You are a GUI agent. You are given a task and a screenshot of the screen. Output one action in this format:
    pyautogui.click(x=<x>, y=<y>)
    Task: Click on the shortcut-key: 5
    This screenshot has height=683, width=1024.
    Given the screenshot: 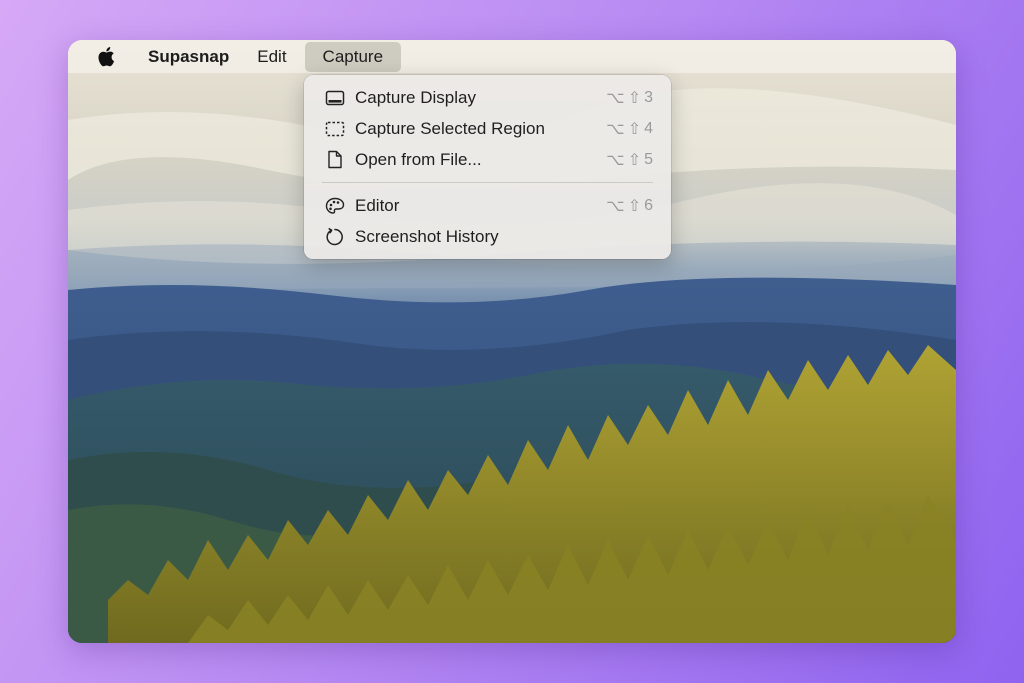 What is the action you would take?
    pyautogui.click(x=648, y=159)
    